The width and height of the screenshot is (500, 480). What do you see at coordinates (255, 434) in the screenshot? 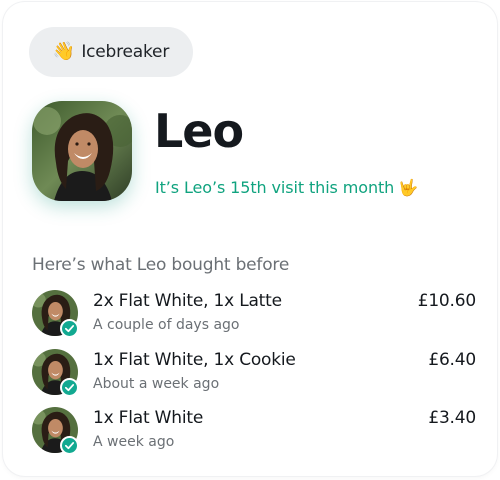
I see `order-row: 1x Flat White A week ago £3.40` at bounding box center [255, 434].